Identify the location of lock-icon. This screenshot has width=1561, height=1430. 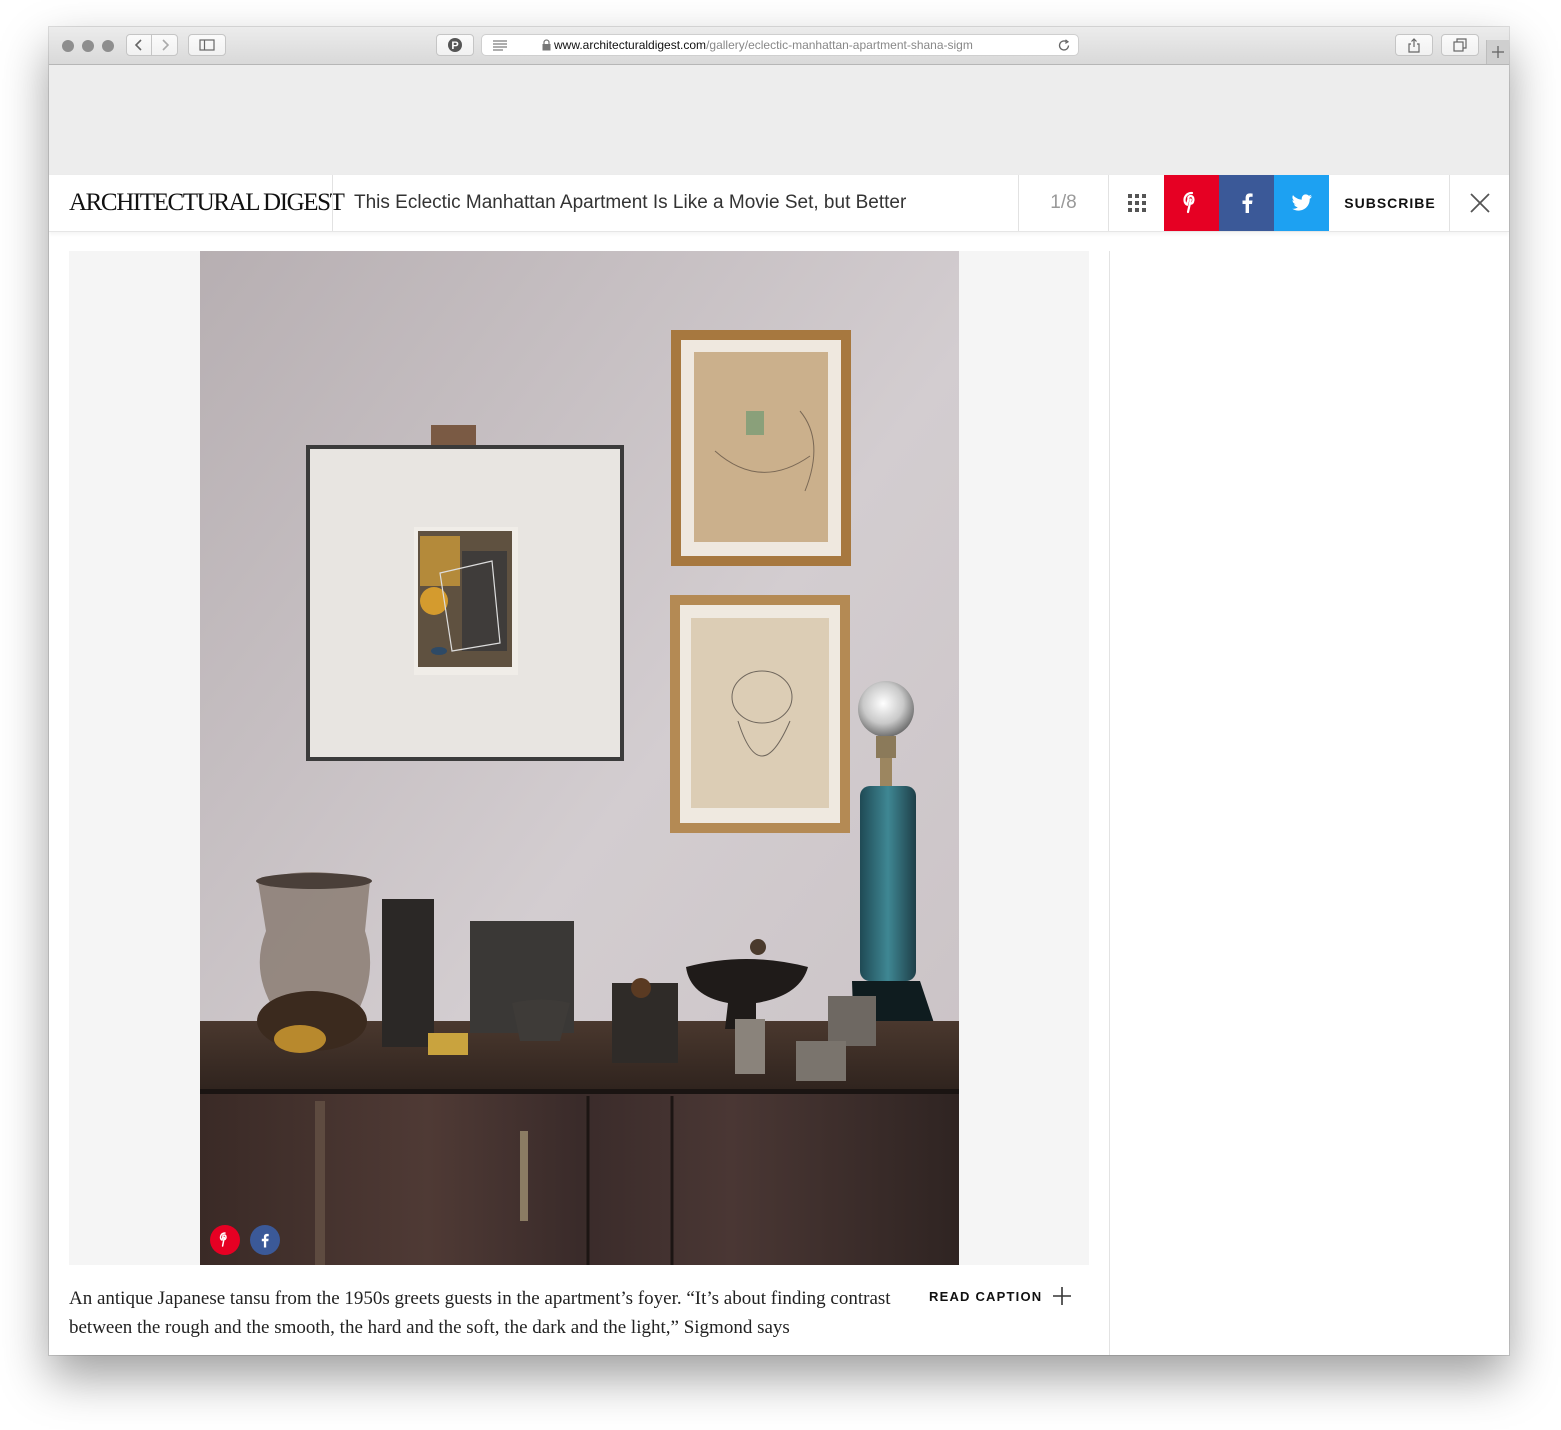
(546, 45).